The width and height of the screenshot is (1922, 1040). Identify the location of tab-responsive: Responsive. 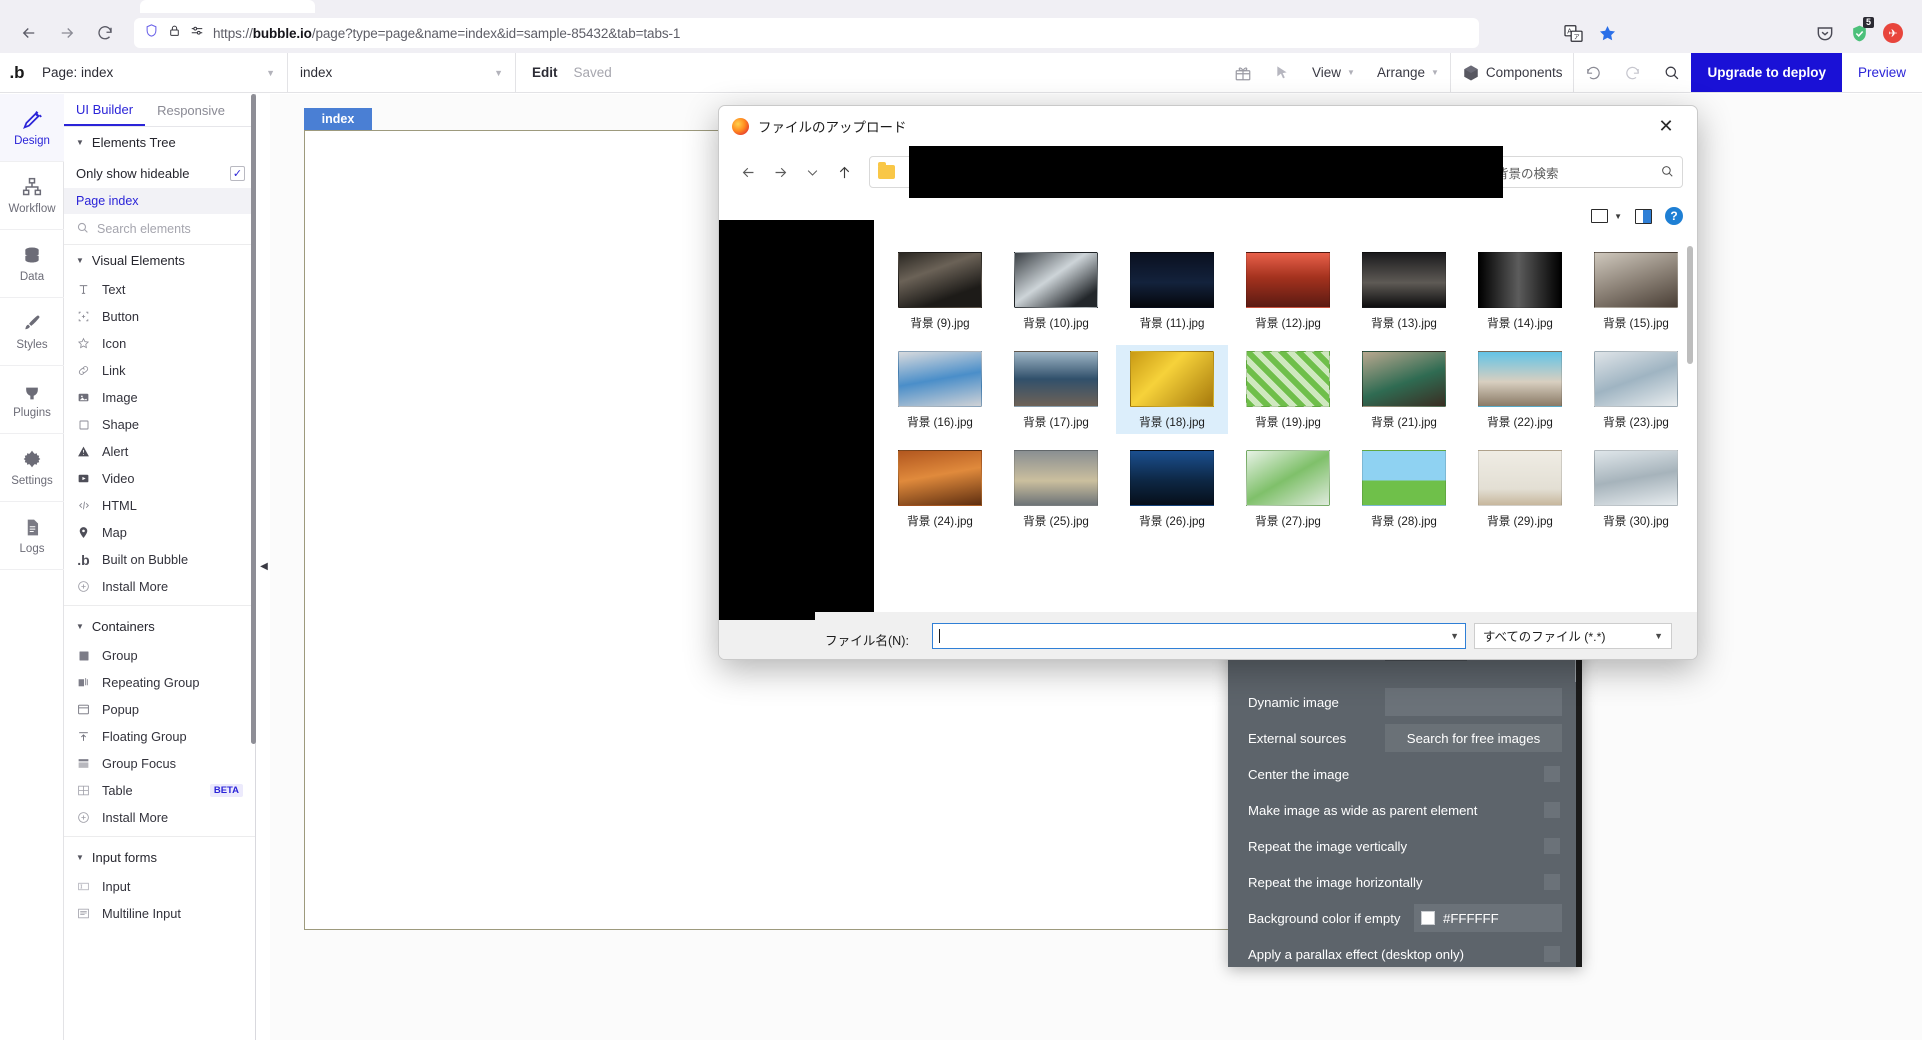
(191, 110).